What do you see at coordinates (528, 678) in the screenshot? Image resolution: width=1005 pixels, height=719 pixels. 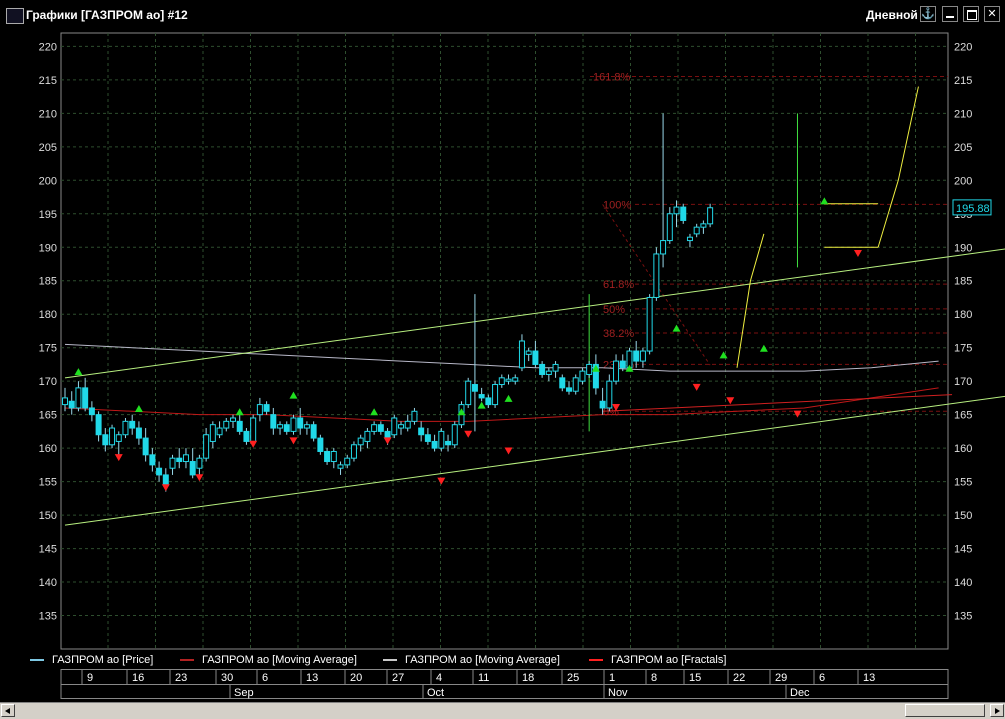 I see `day-label: 18` at bounding box center [528, 678].